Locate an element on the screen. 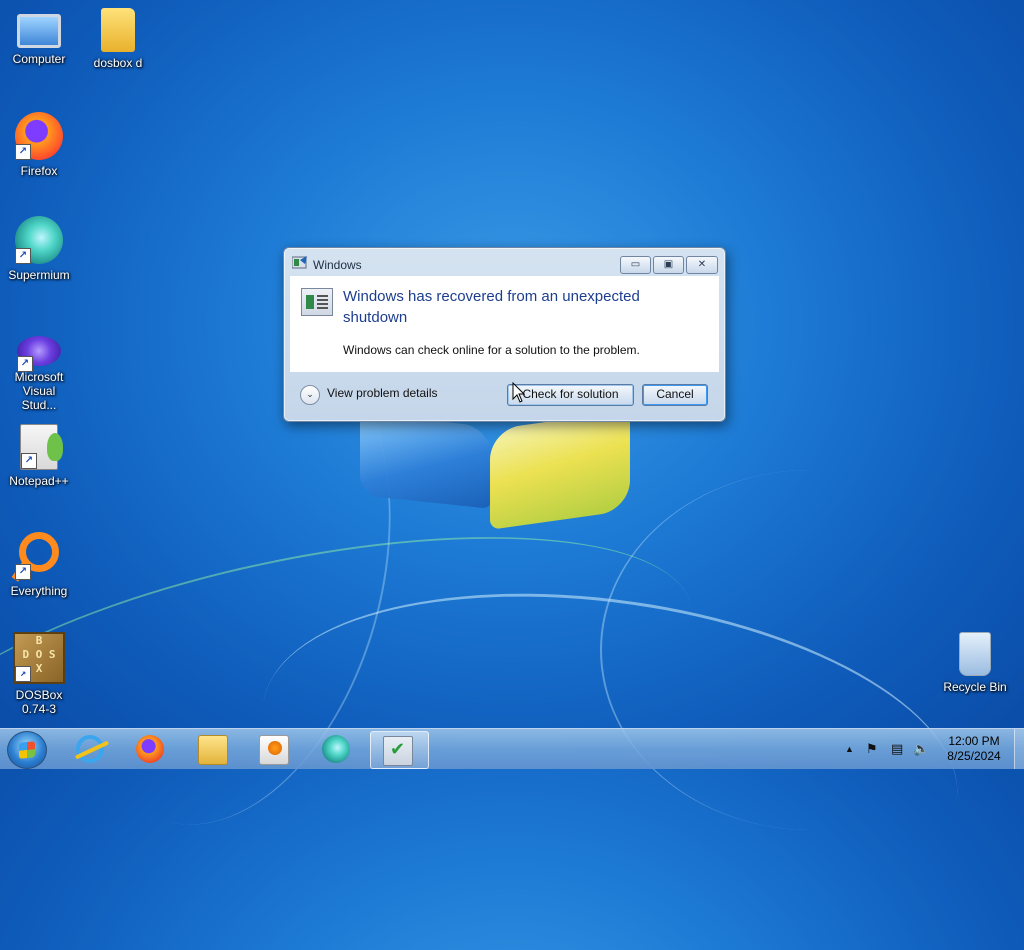 This screenshot has height=950, width=1024. desktop-icon-label: Everything is located at coordinates (39, 591).